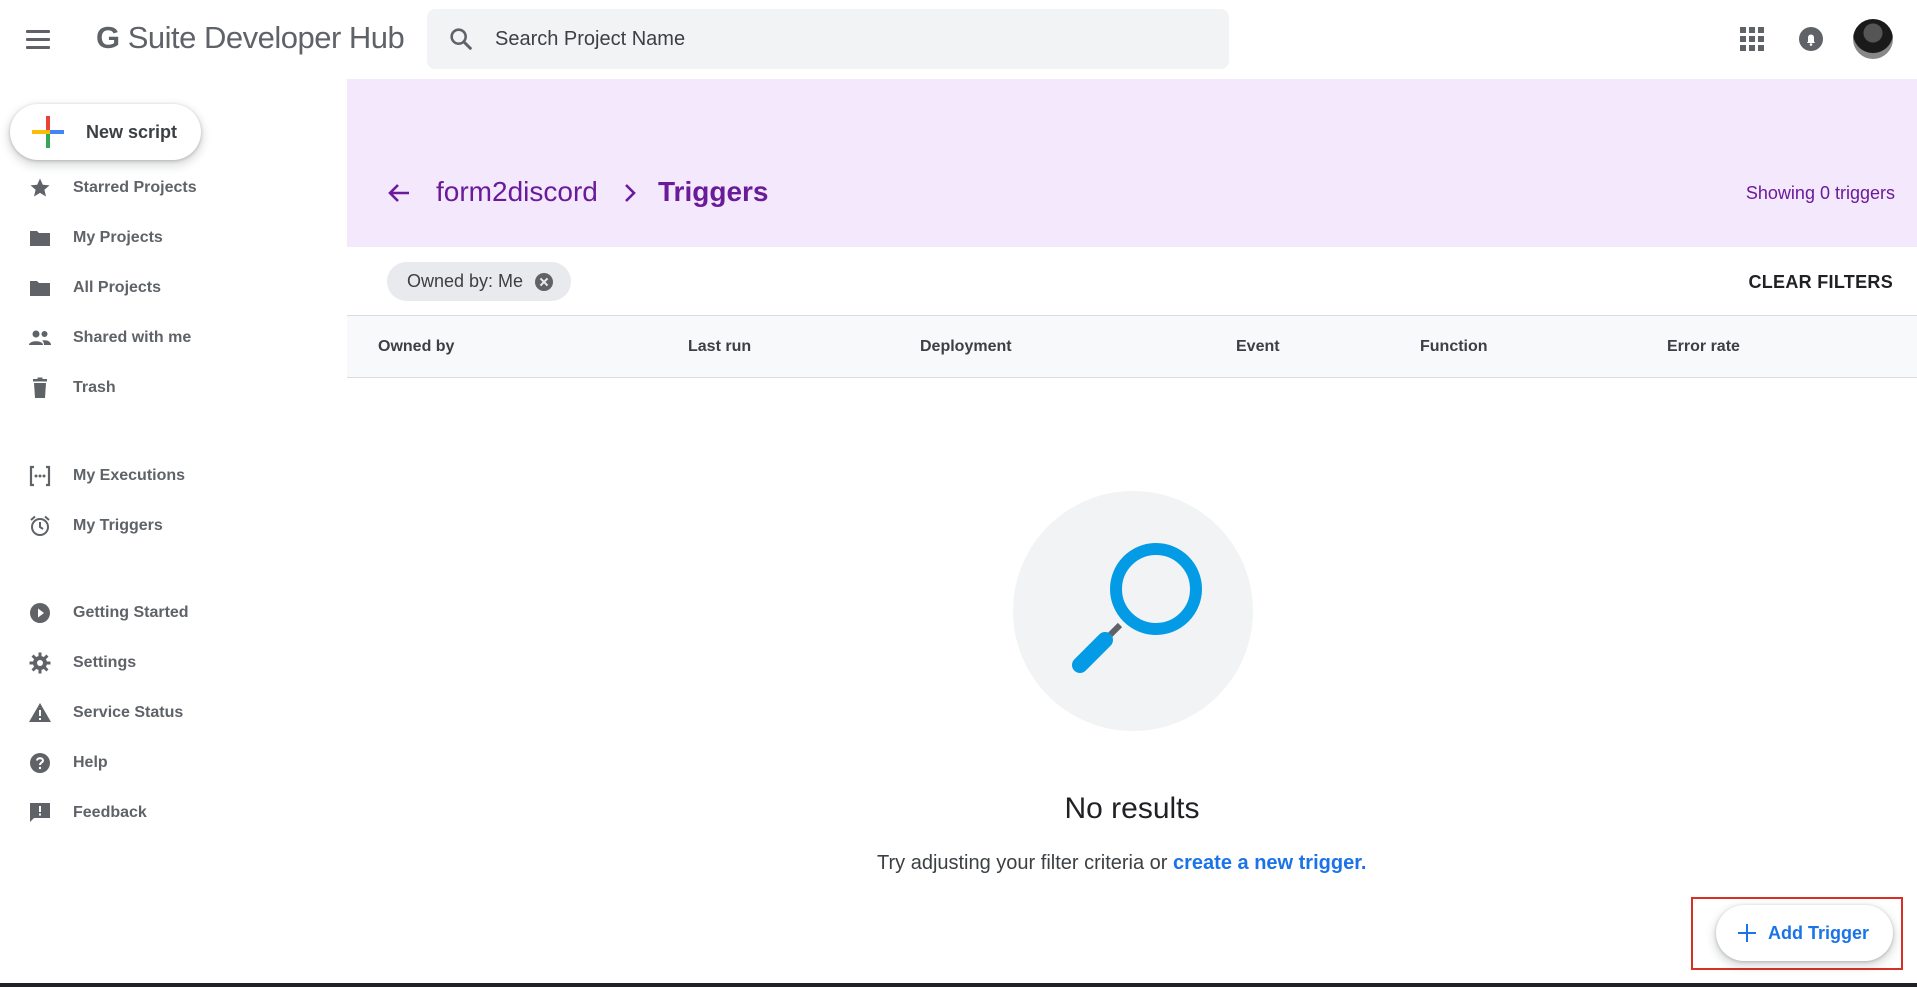  Describe the element at coordinates (1873, 39) in the screenshot. I see `avatar` at that location.